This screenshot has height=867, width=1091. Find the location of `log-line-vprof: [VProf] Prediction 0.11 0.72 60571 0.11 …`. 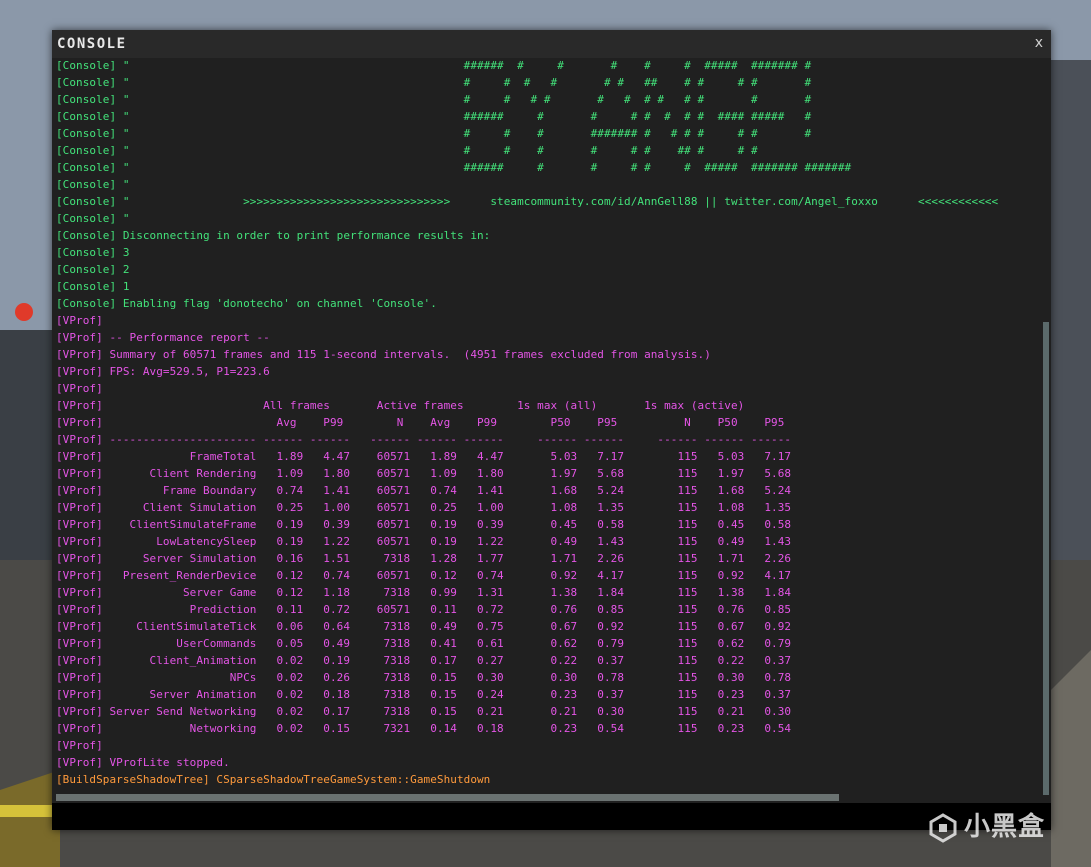

log-line-vprof: [VProf] Prediction 0.11 0.72 60571 0.11 … is located at coordinates (424, 609).